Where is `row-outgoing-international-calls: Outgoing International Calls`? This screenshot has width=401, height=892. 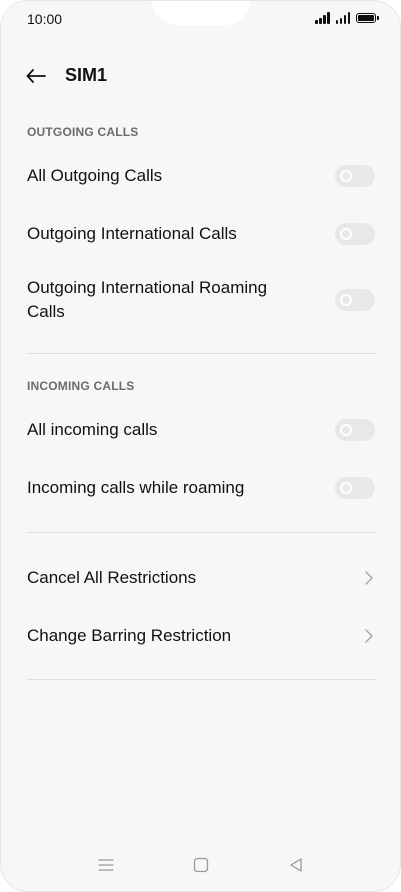
row-outgoing-international-calls: Outgoing International Calls is located at coordinates (201, 234).